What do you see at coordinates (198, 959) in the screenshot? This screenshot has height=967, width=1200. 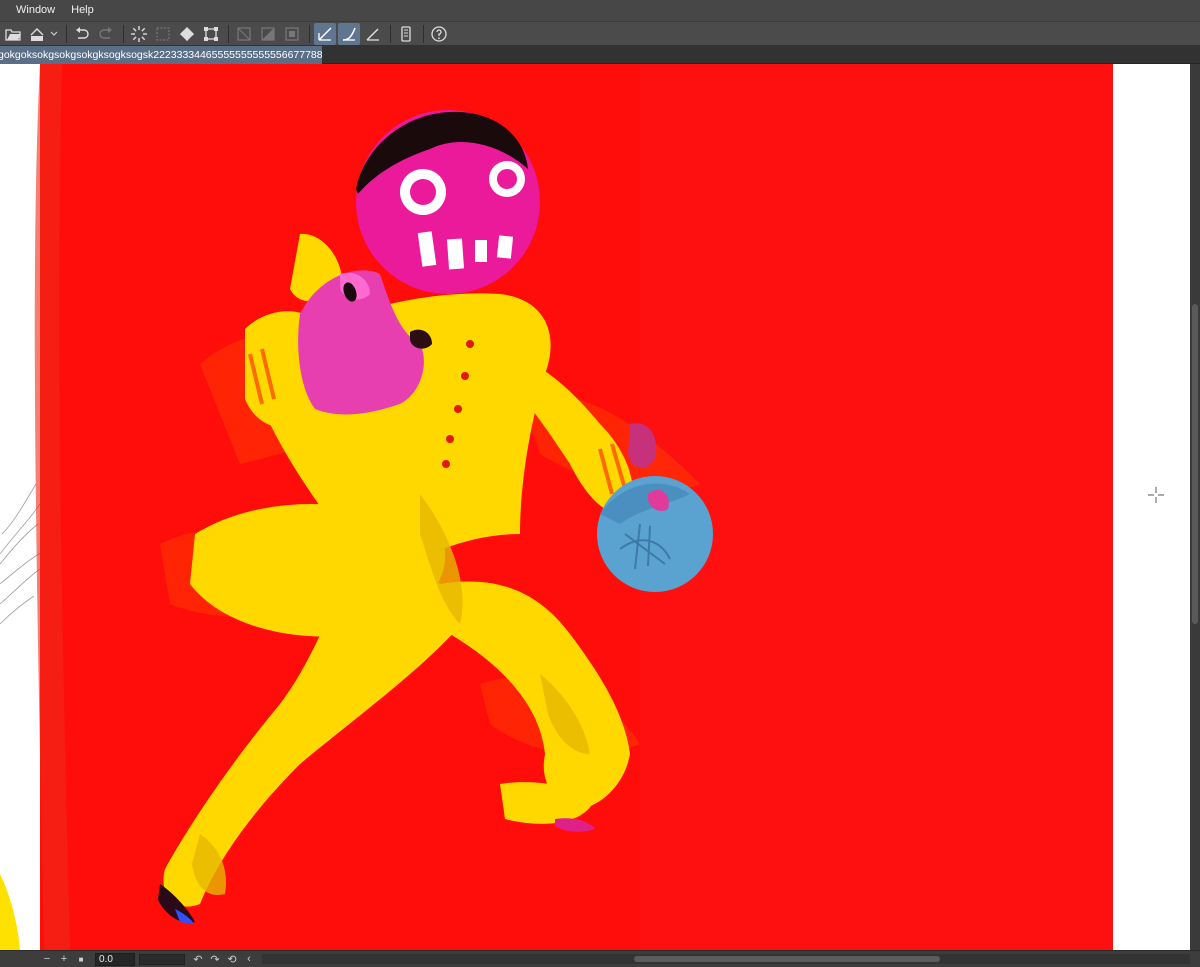 I see `rotate-left-button: ↶` at bounding box center [198, 959].